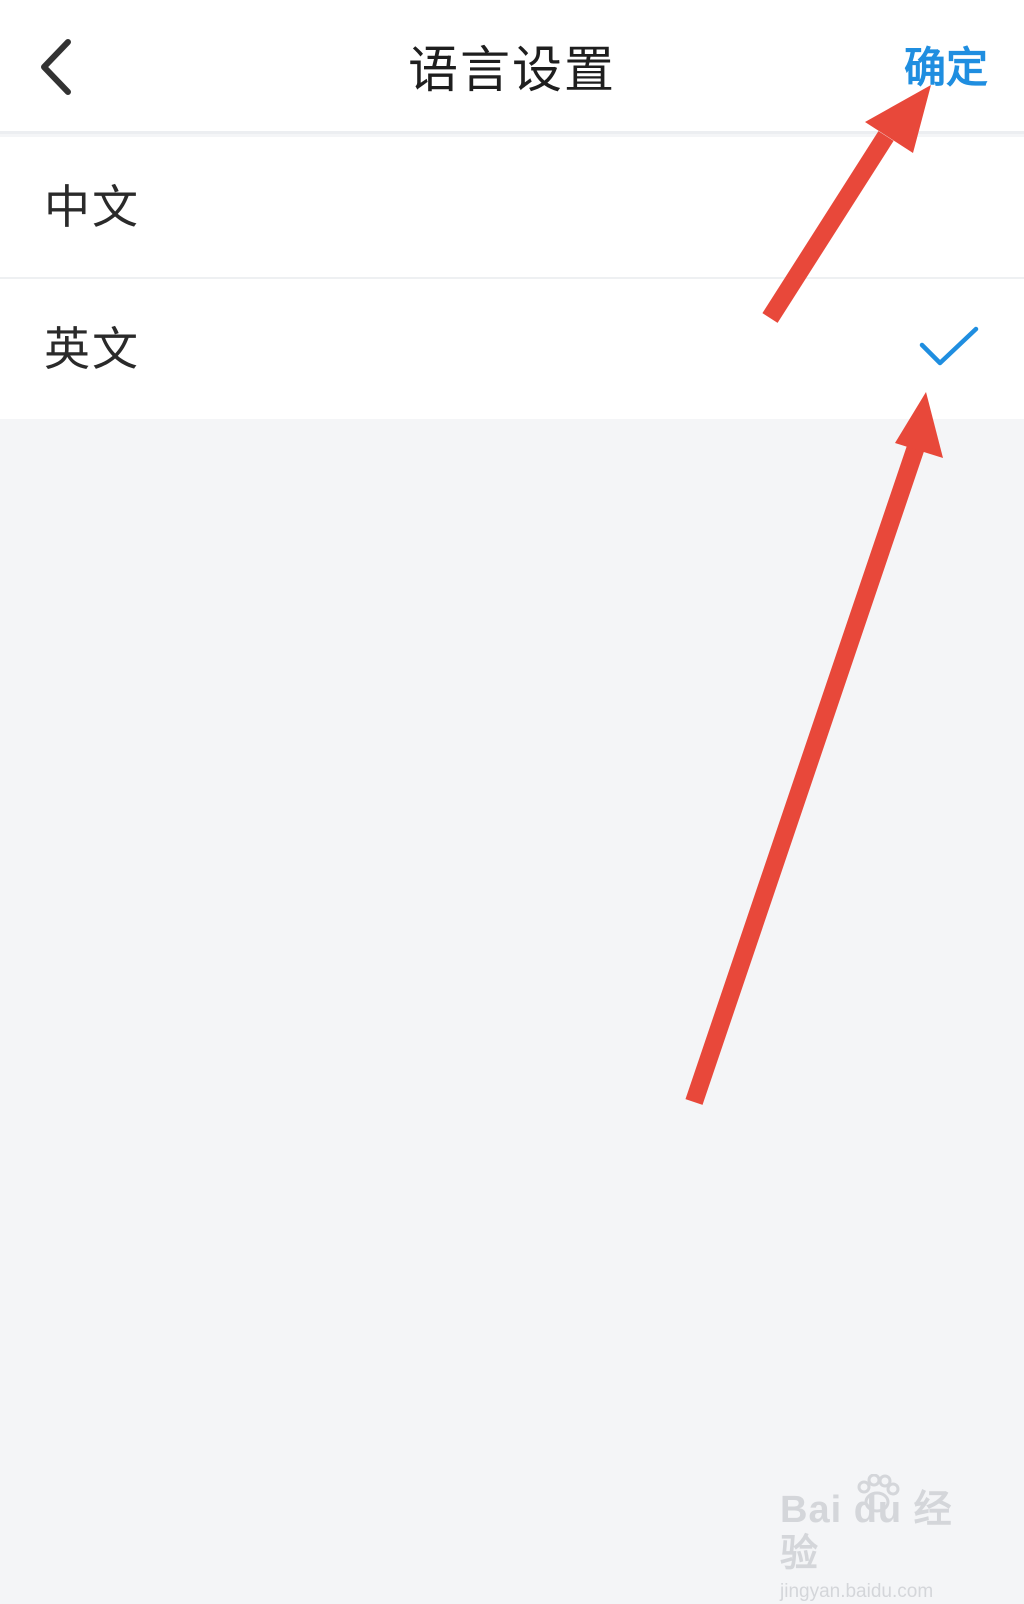 The image size is (1024, 1604). I want to click on watermark: Bai du 经验 jingyan.baidu.com, so click(880, 1539).